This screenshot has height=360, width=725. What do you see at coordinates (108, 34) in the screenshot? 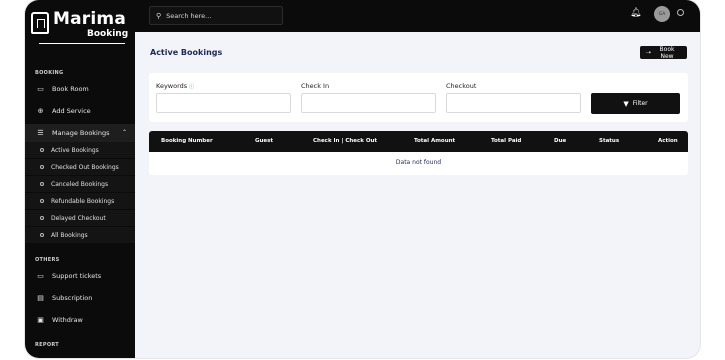
I see `brand-sub: Booking` at bounding box center [108, 34].